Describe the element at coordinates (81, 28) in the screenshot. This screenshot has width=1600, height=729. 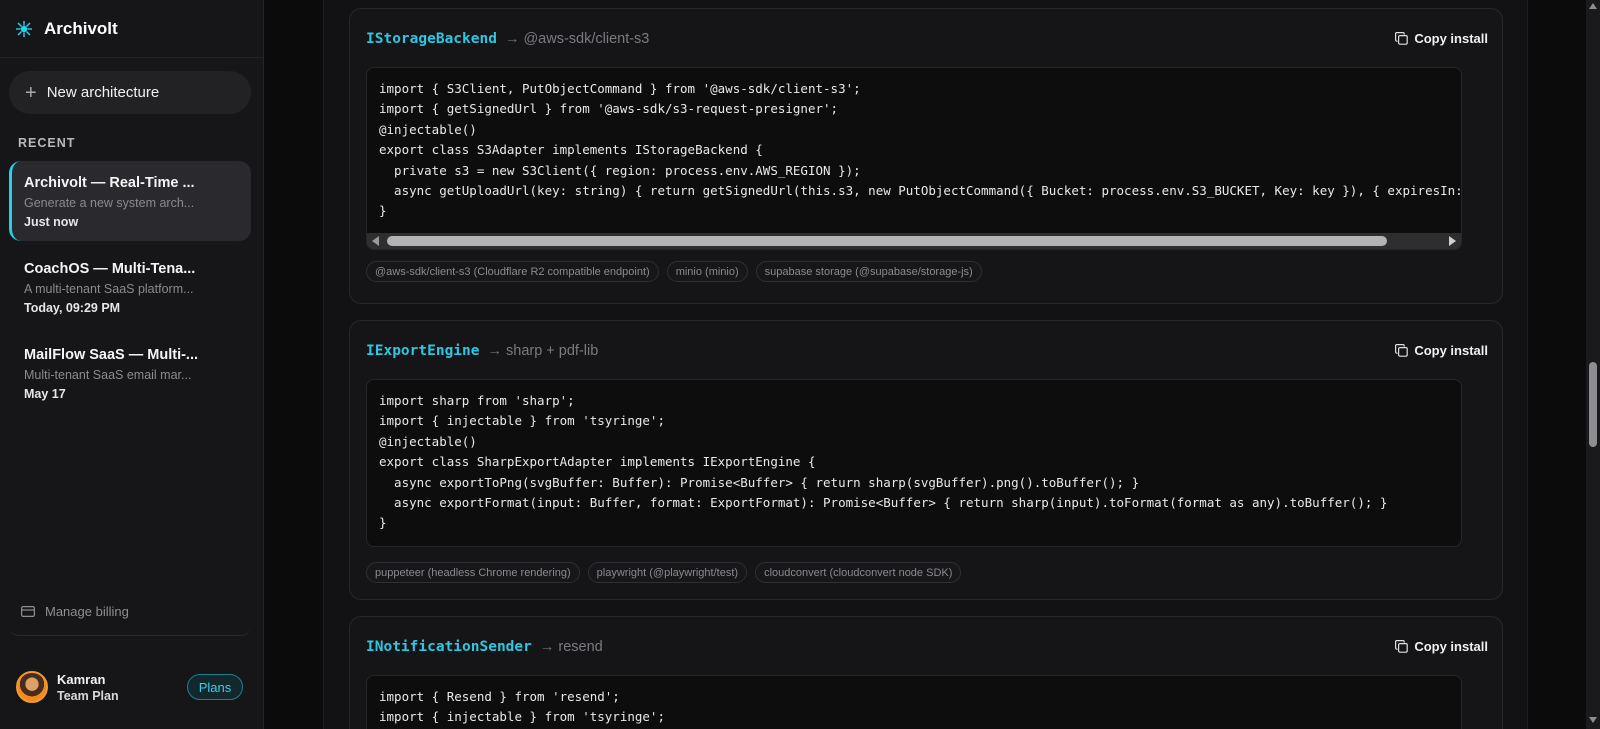
I see `brand-name: Archivolt` at that location.